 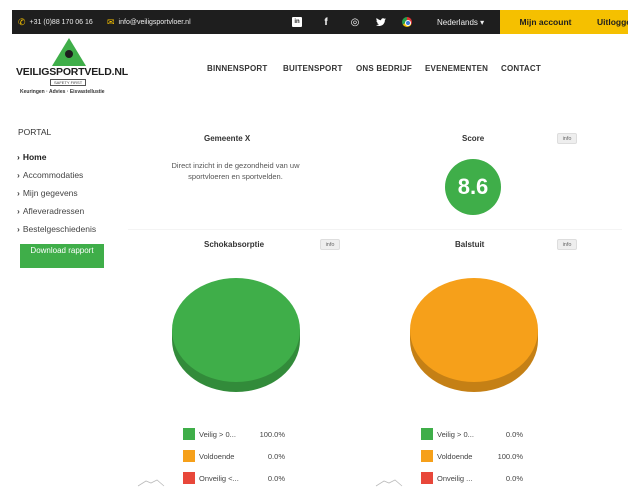 What do you see at coordinates (545, 22) in the screenshot?
I see `my-account-button: Mijn account` at bounding box center [545, 22].